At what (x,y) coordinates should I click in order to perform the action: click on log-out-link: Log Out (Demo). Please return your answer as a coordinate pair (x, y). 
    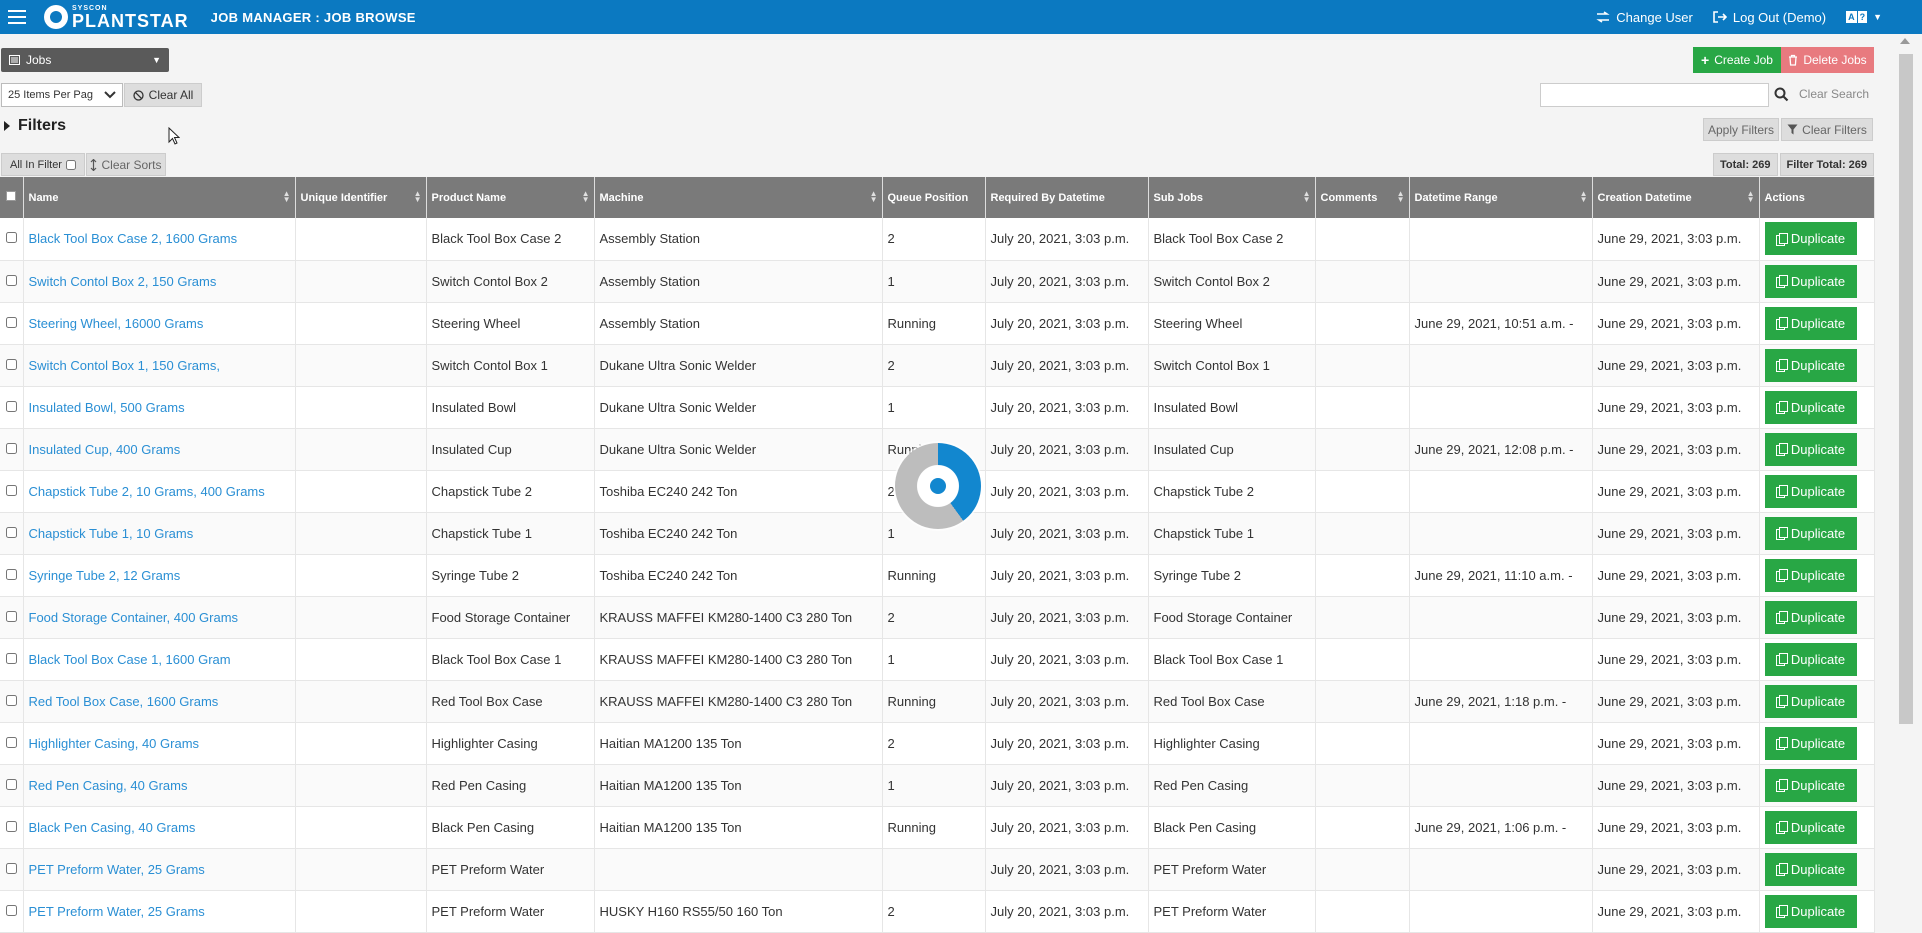
    Looking at the image, I should click on (1769, 17).